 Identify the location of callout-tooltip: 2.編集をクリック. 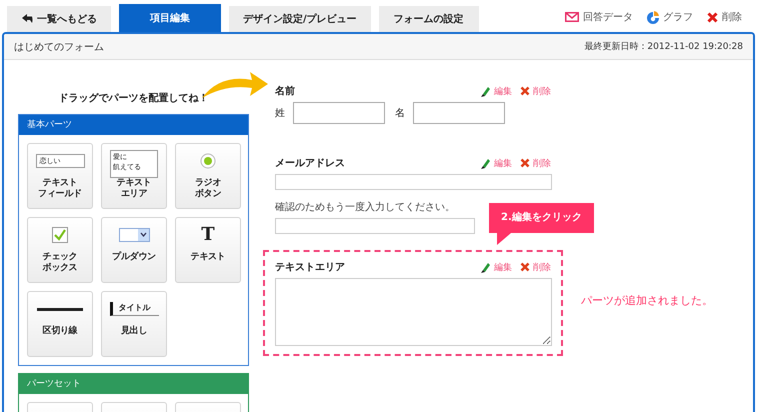
(541, 218).